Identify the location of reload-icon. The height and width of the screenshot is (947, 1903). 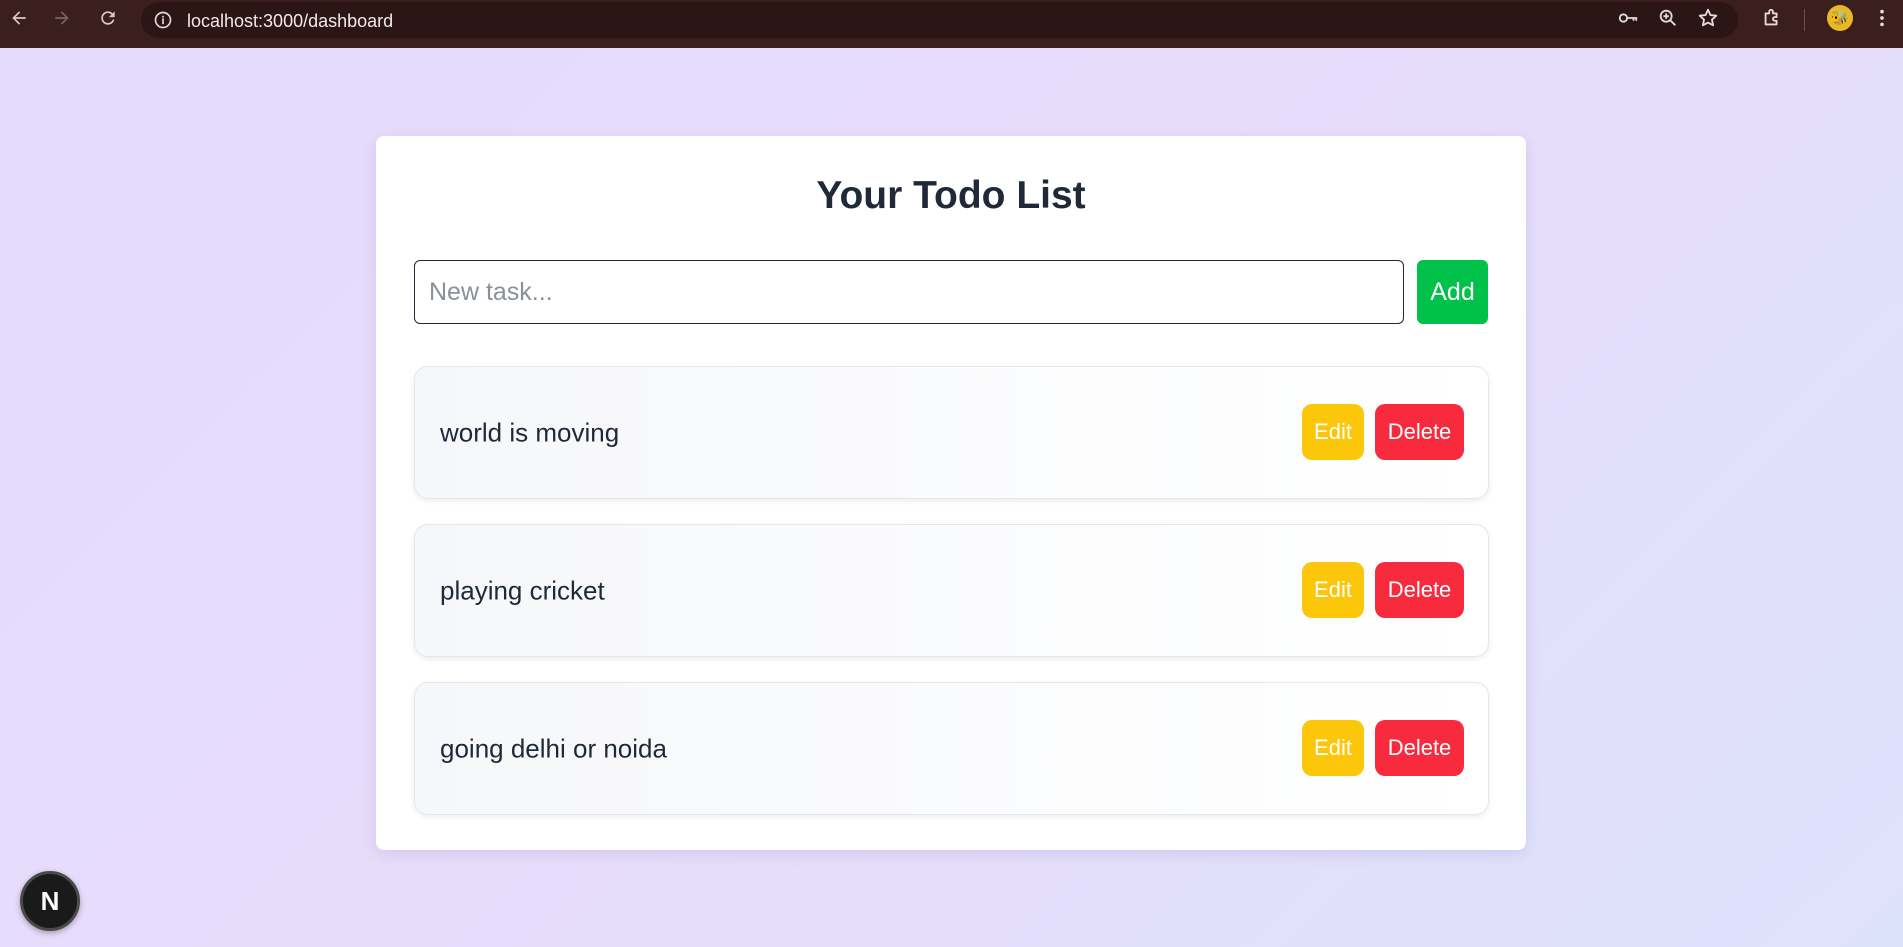
(108, 18).